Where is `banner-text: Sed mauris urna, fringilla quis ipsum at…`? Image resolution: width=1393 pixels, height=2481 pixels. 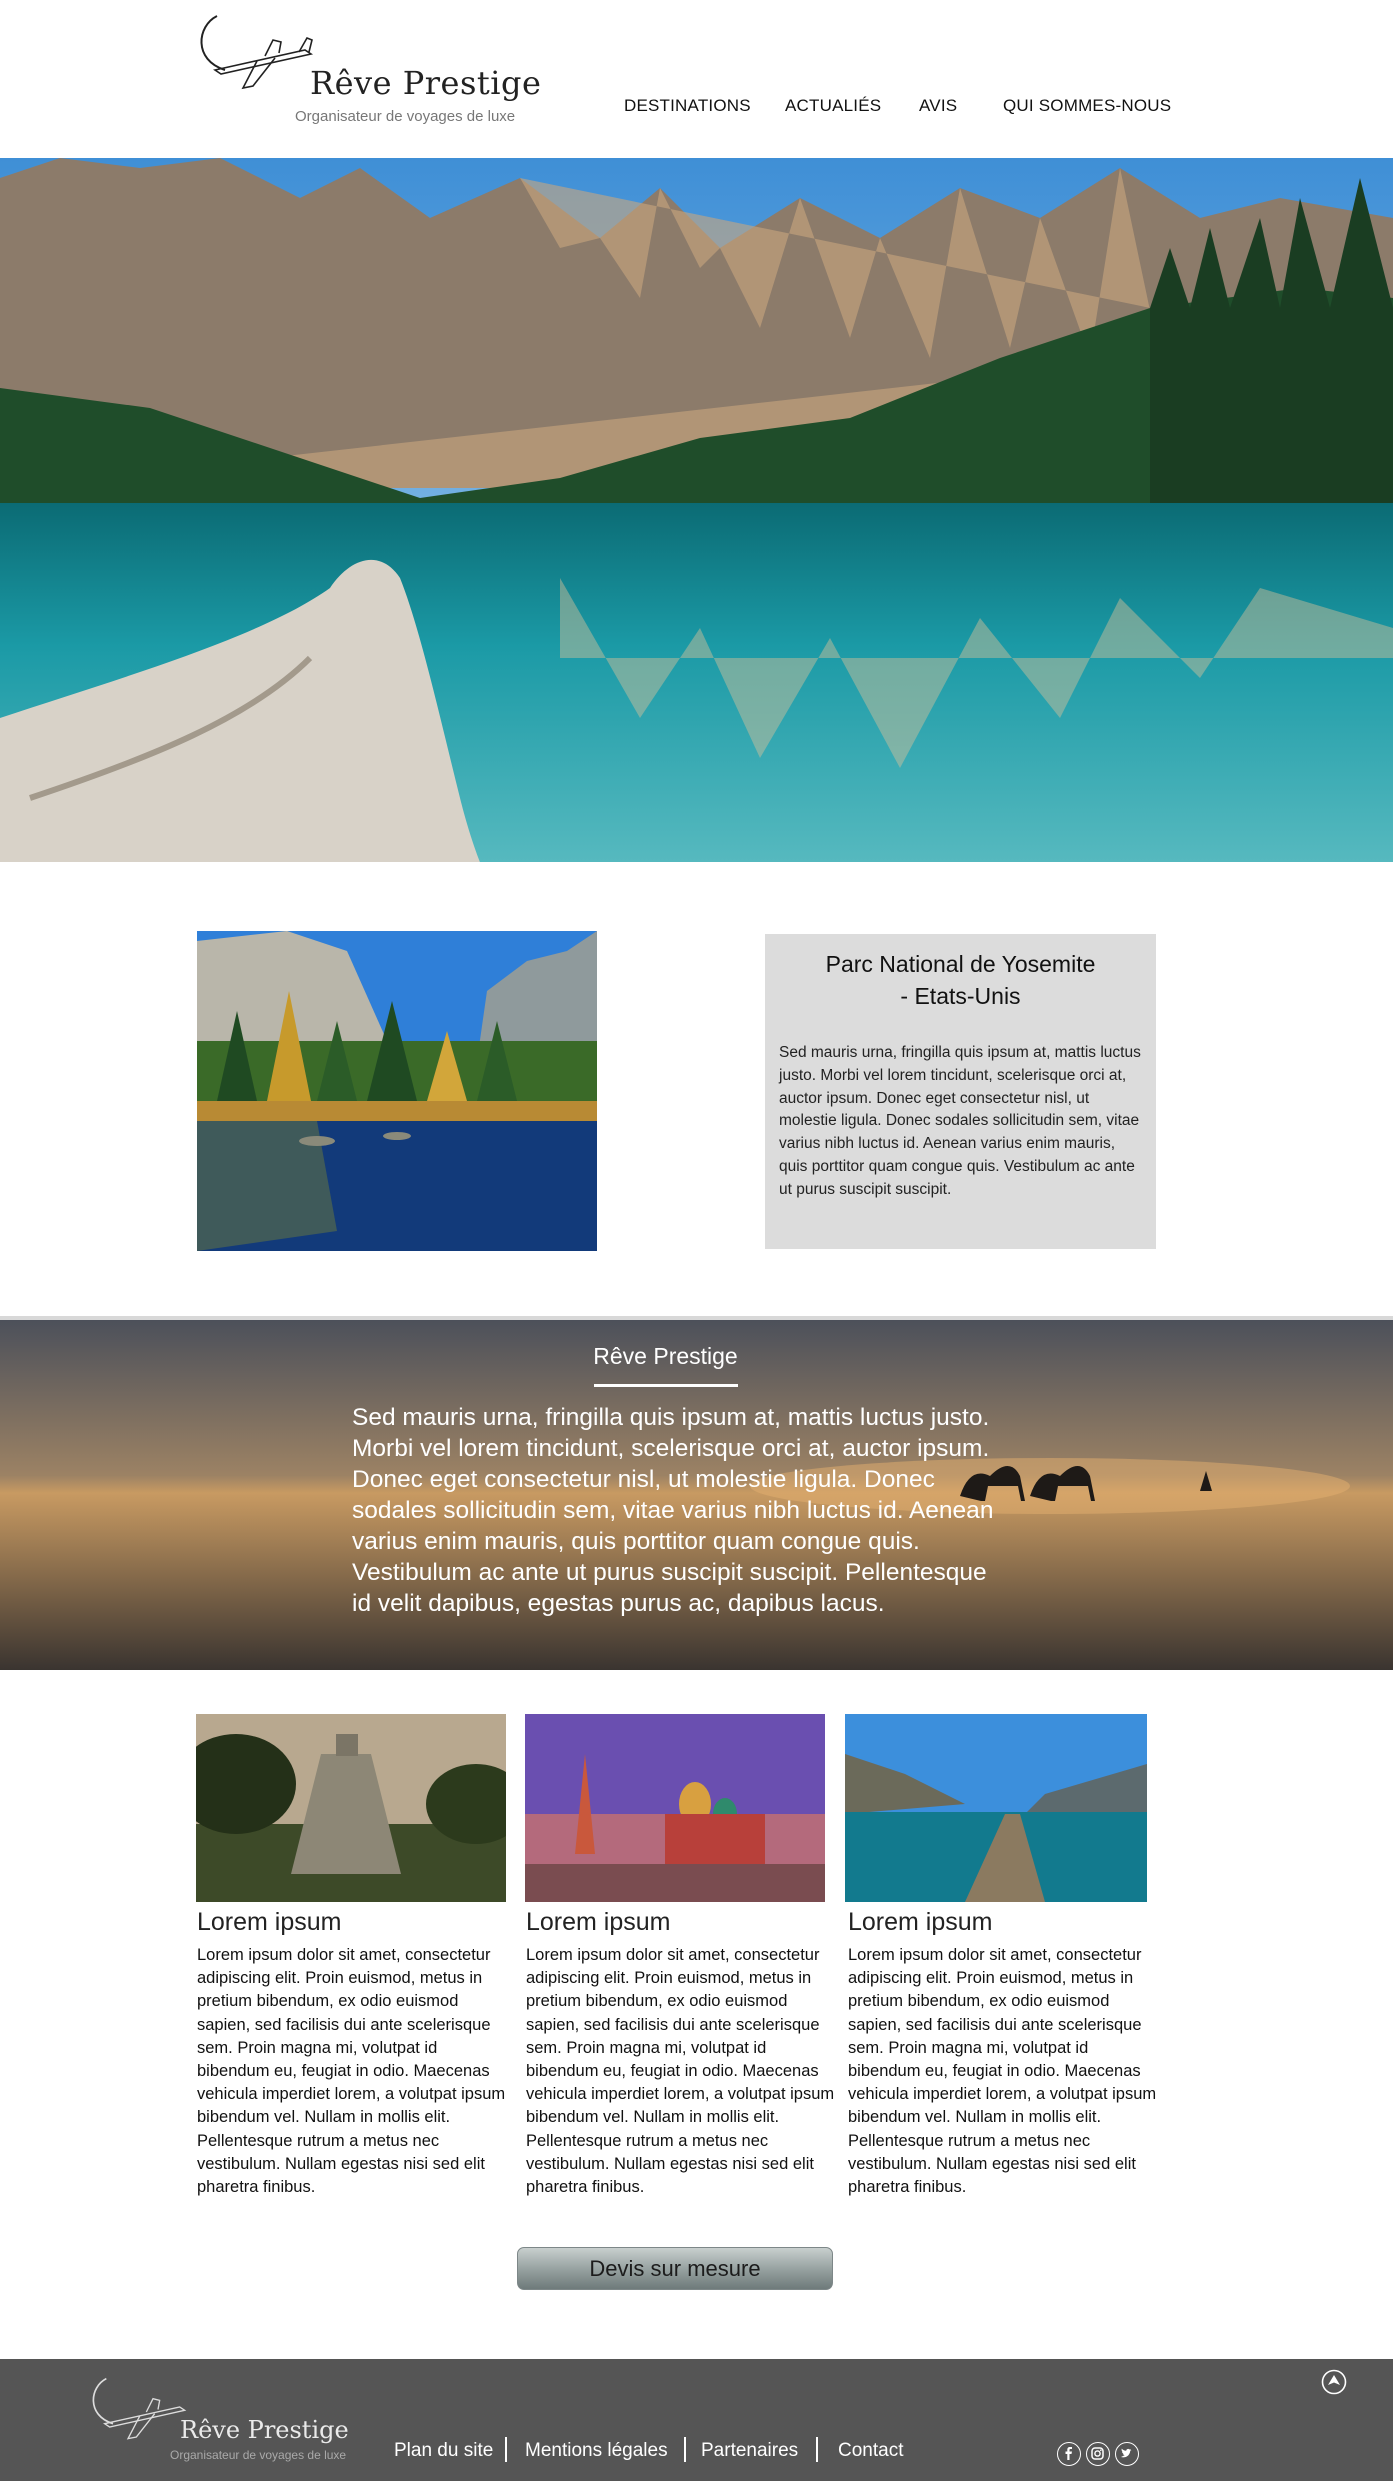 banner-text: Sed mauris urna, fringilla quis ipsum at… is located at coordinates (673, 1510).